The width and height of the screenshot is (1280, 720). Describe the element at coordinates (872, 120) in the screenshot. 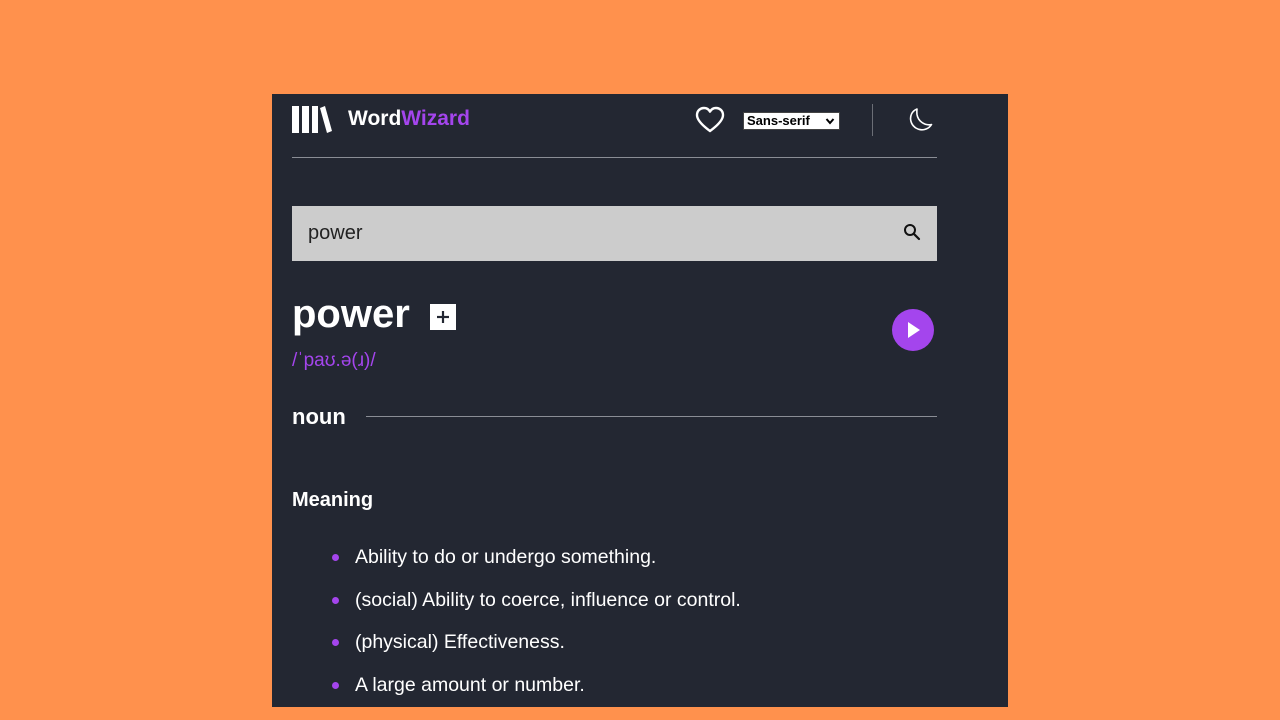

I see `header-divider` at that location.